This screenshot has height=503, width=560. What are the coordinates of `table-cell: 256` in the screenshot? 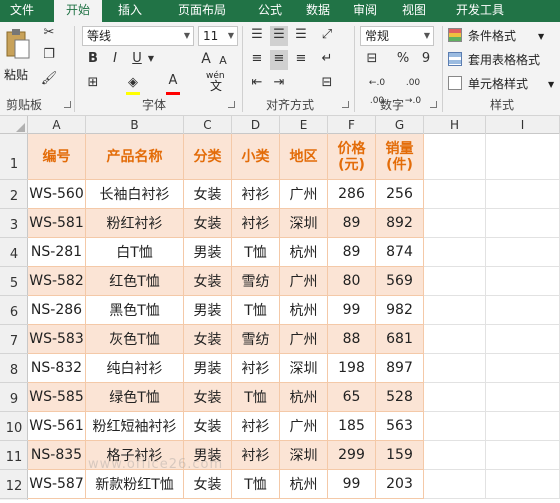 It's located at (400, 194).